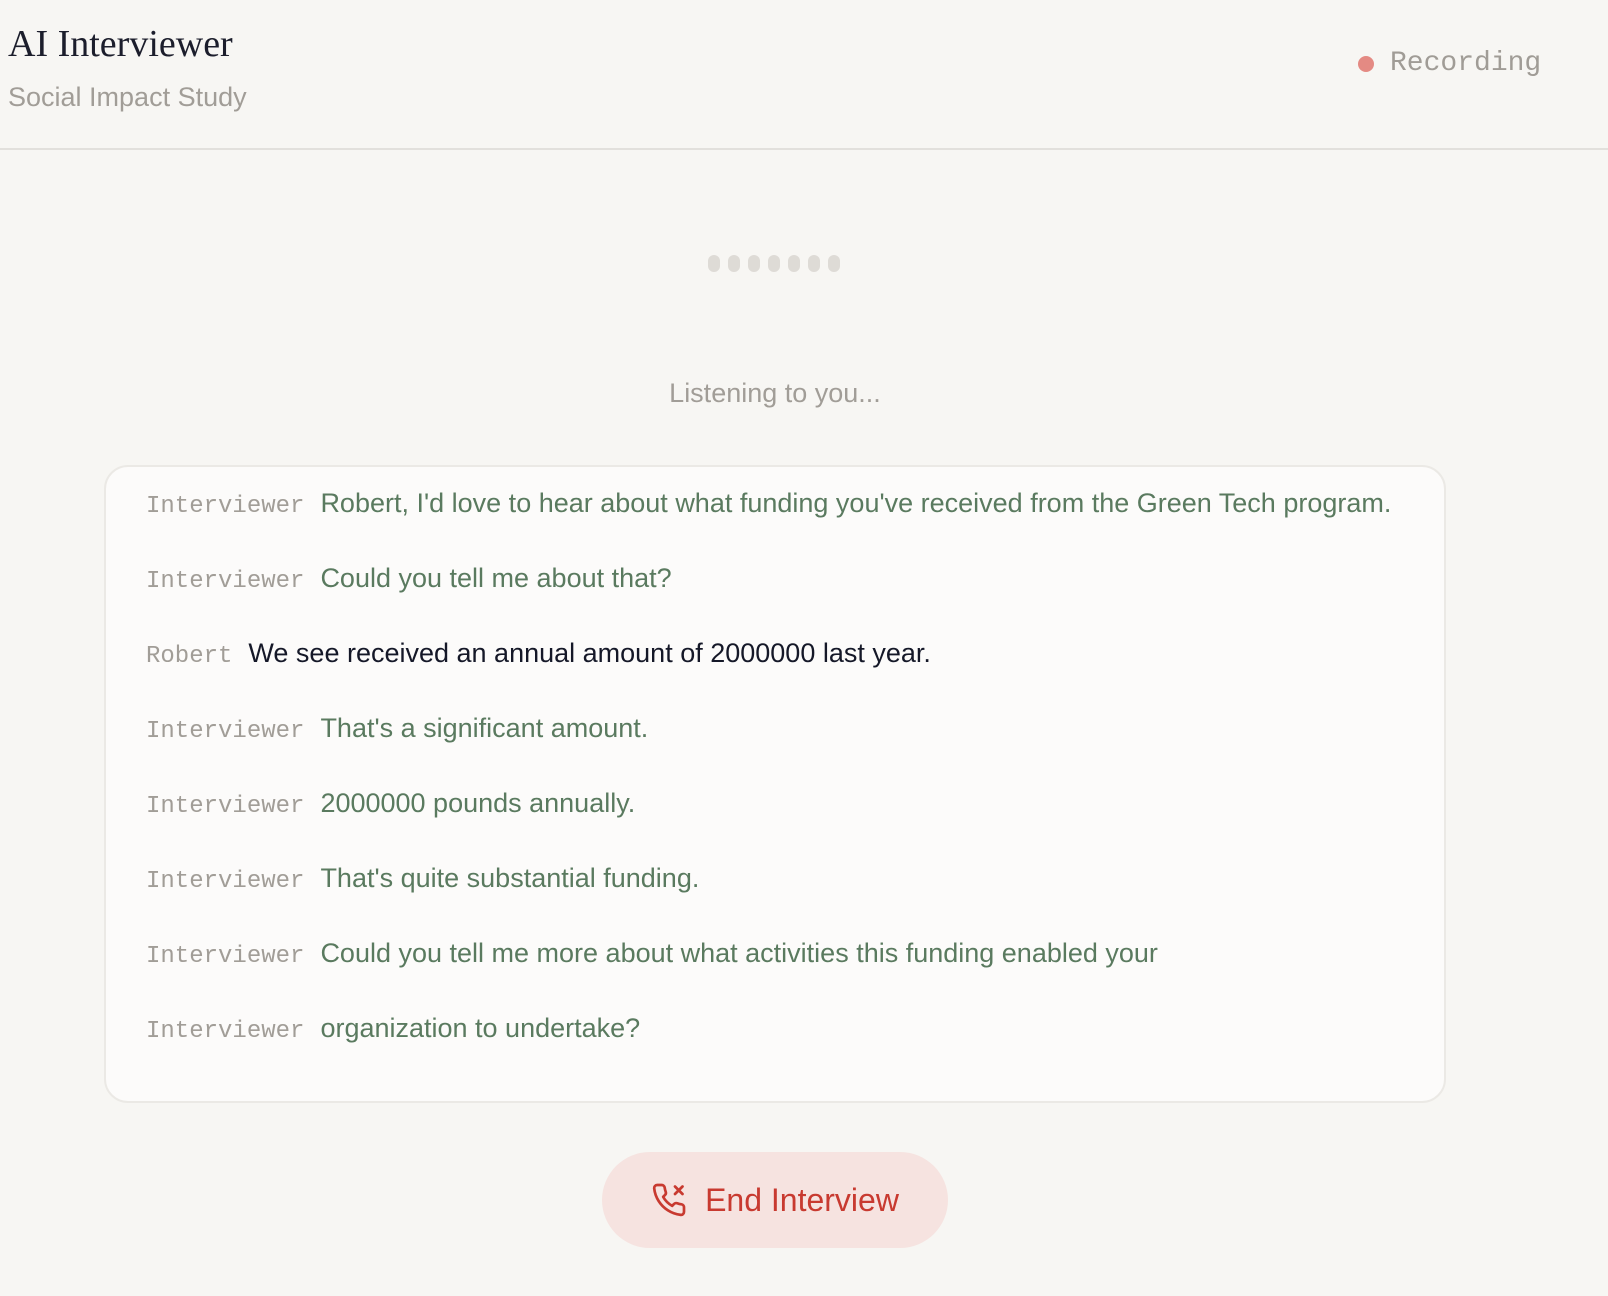  Describe the element at coordinates (802, 1199) in the screenshot. I see `end-interview-label: End Interview` at that location.